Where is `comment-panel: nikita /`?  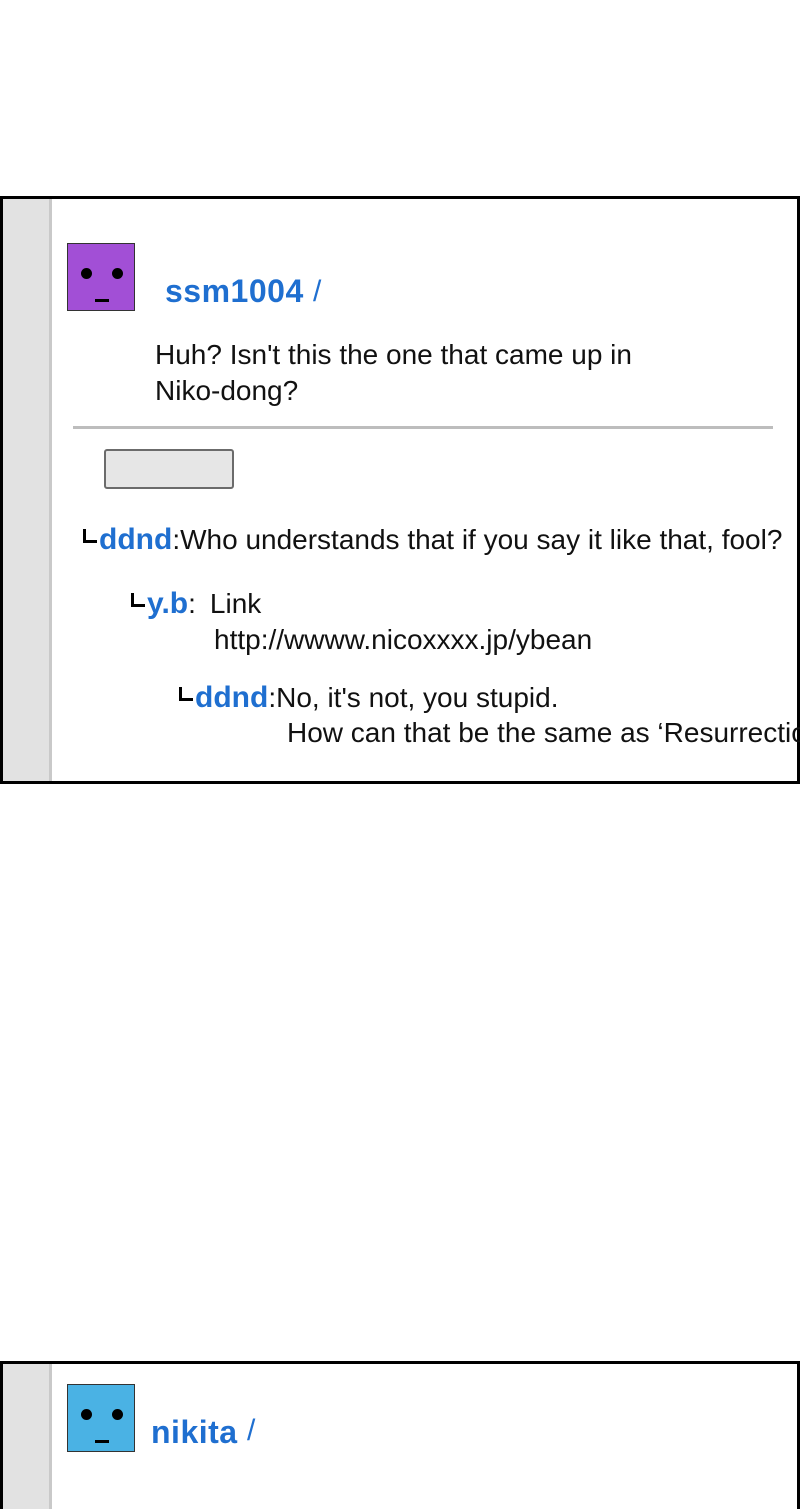 comment-panel: nikita / is located at coordinates (400, 1435).